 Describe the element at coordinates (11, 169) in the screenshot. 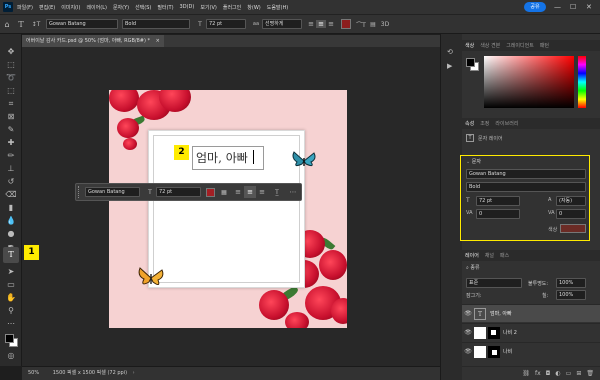

I see `clone-stamp-tool-icon: ⊥` at that location.